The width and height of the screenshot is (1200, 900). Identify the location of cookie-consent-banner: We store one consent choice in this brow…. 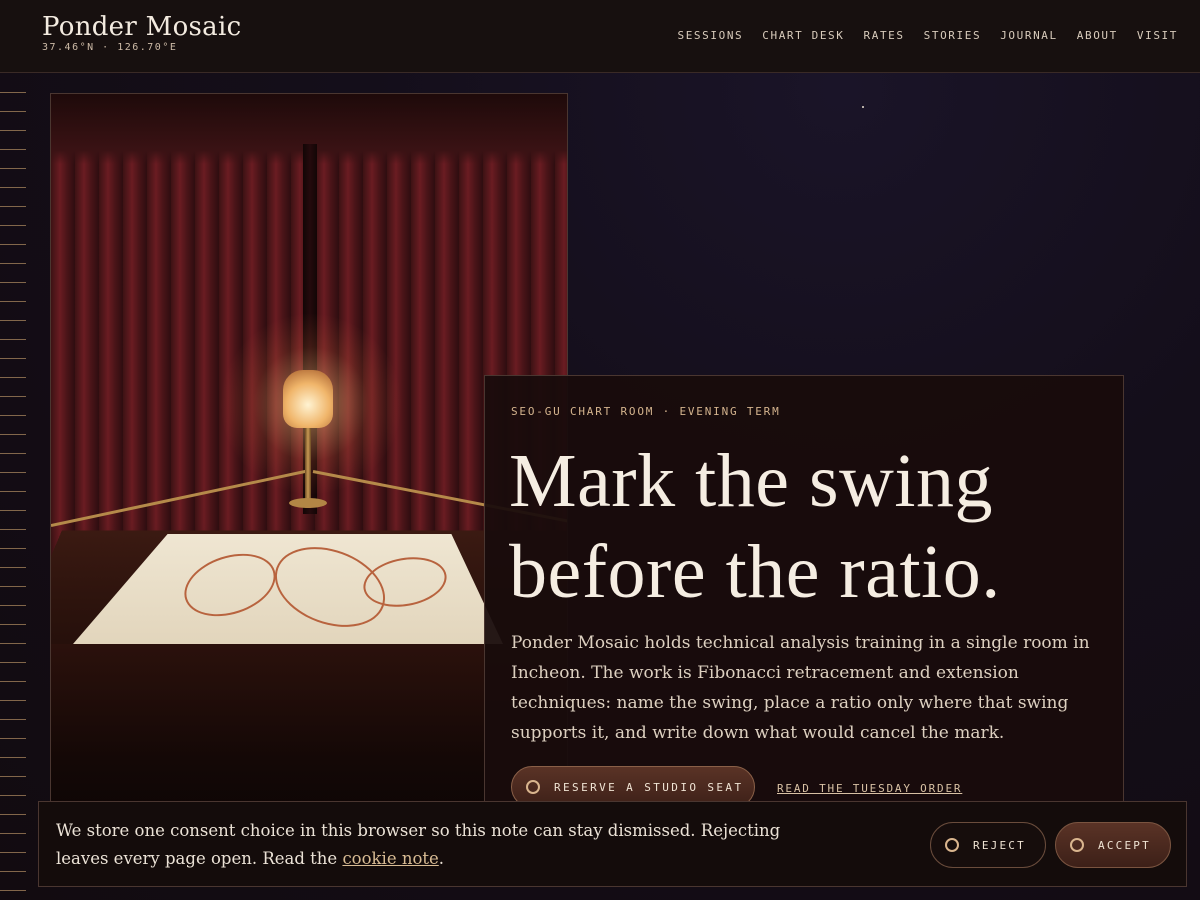
(612, 844).